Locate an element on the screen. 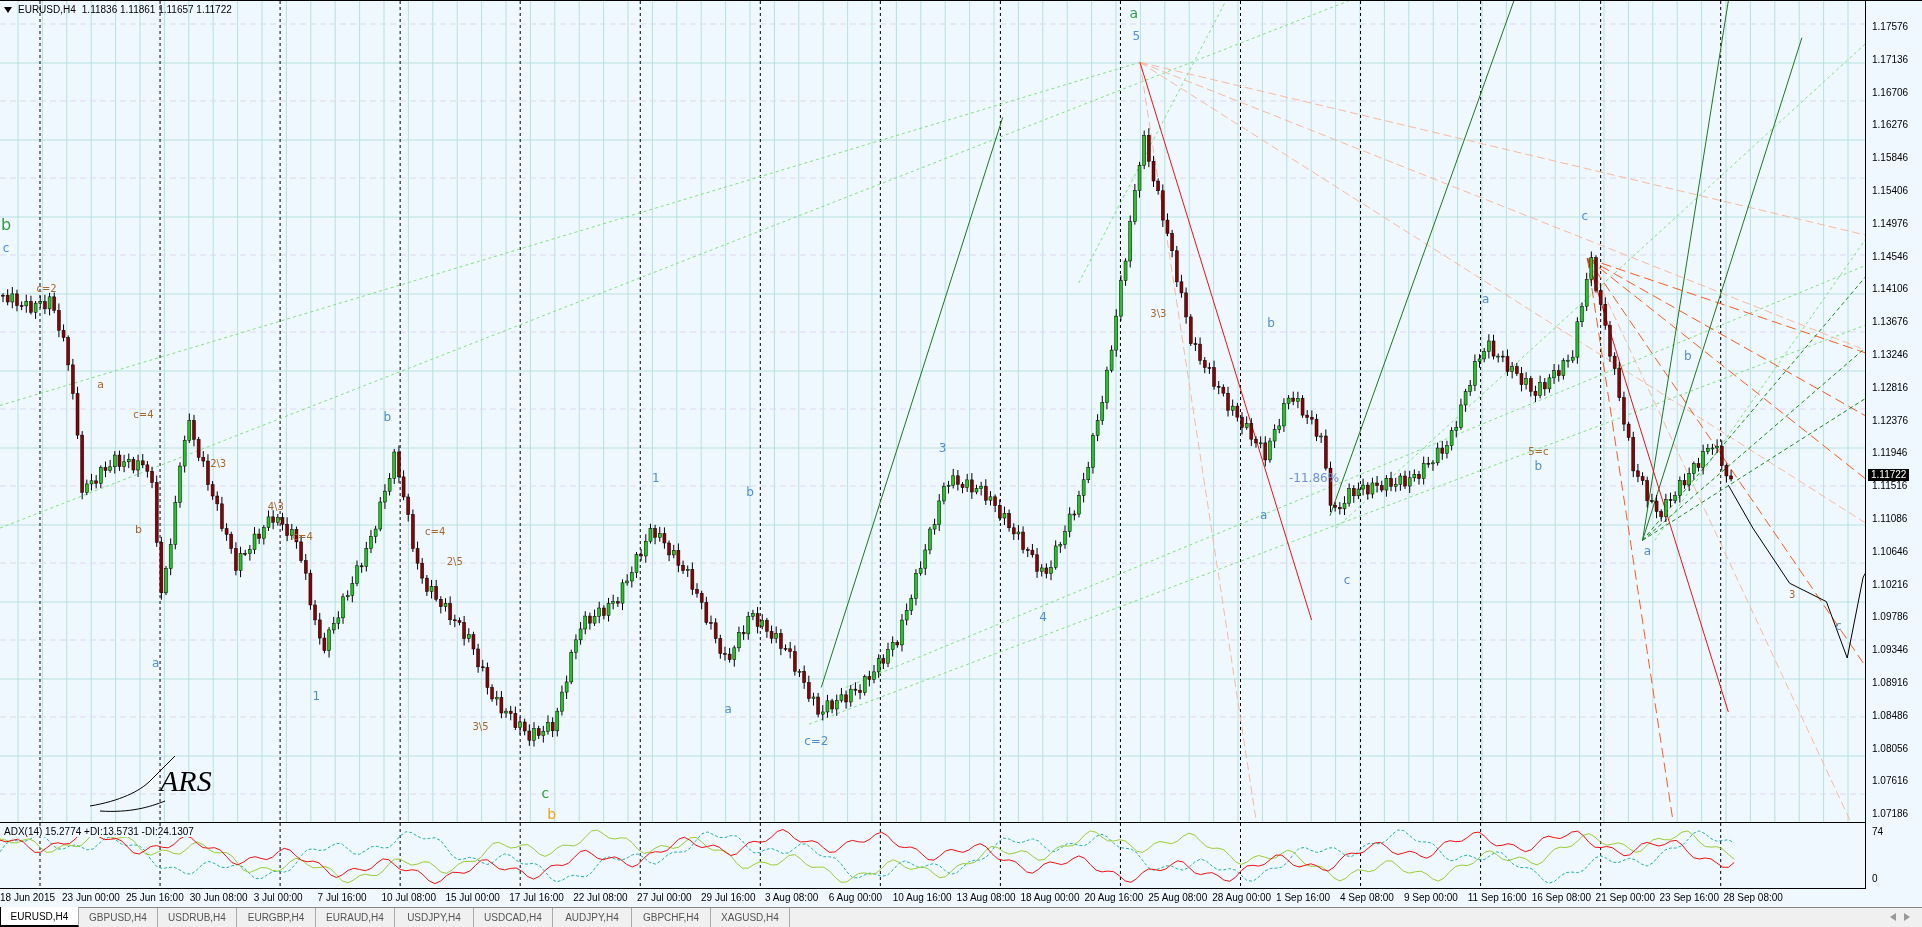  time-label: 21 Sep 00:00 is located at coordinates (1625, 897).